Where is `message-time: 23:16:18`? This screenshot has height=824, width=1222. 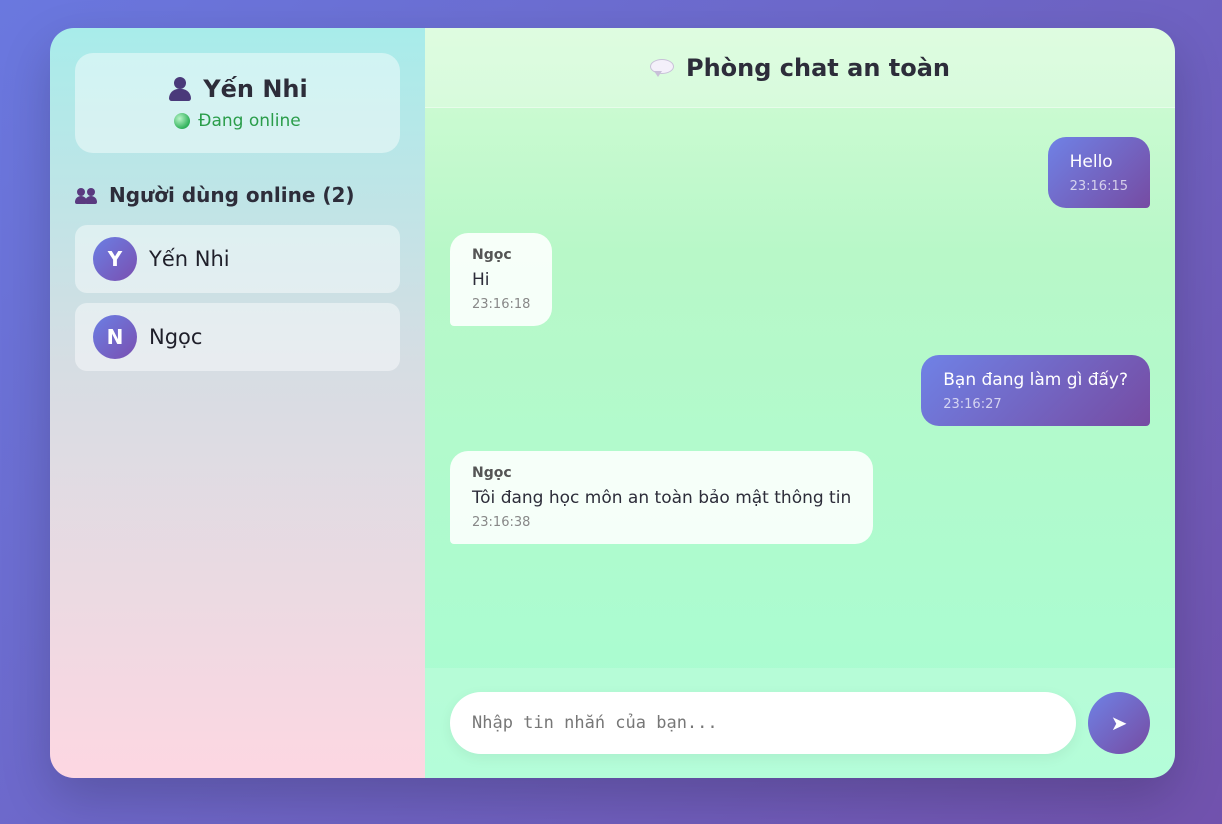 message-time: 23:16:18 is located at coordinates (501, 304).